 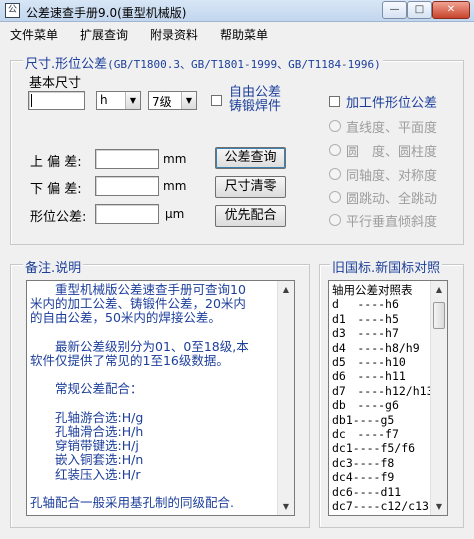 I want to click on option-runout-label: 圆跳动、全跳动, so click(x=392, y=199).